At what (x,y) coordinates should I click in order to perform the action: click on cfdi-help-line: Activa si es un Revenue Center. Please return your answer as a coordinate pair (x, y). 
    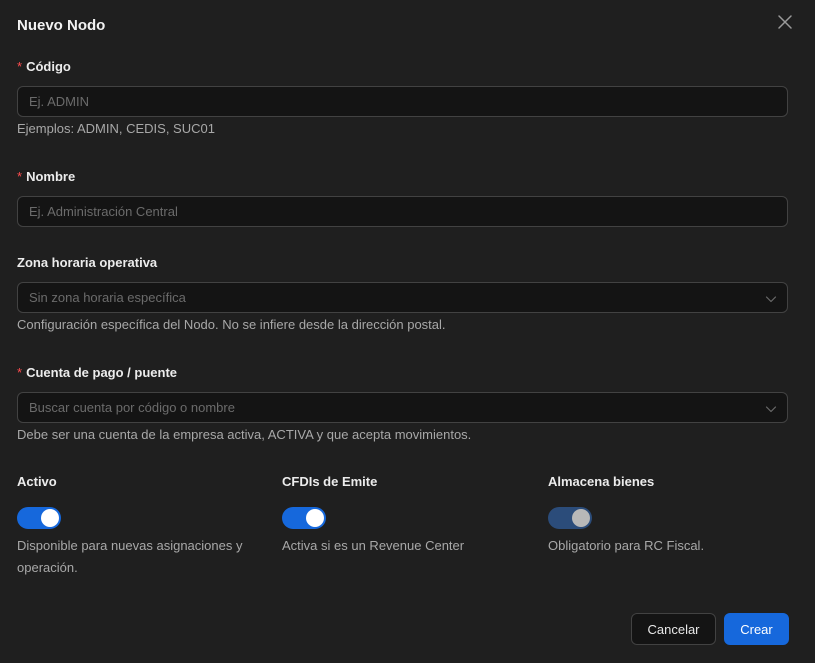
    Looking at the image, I should click on (373, 545).